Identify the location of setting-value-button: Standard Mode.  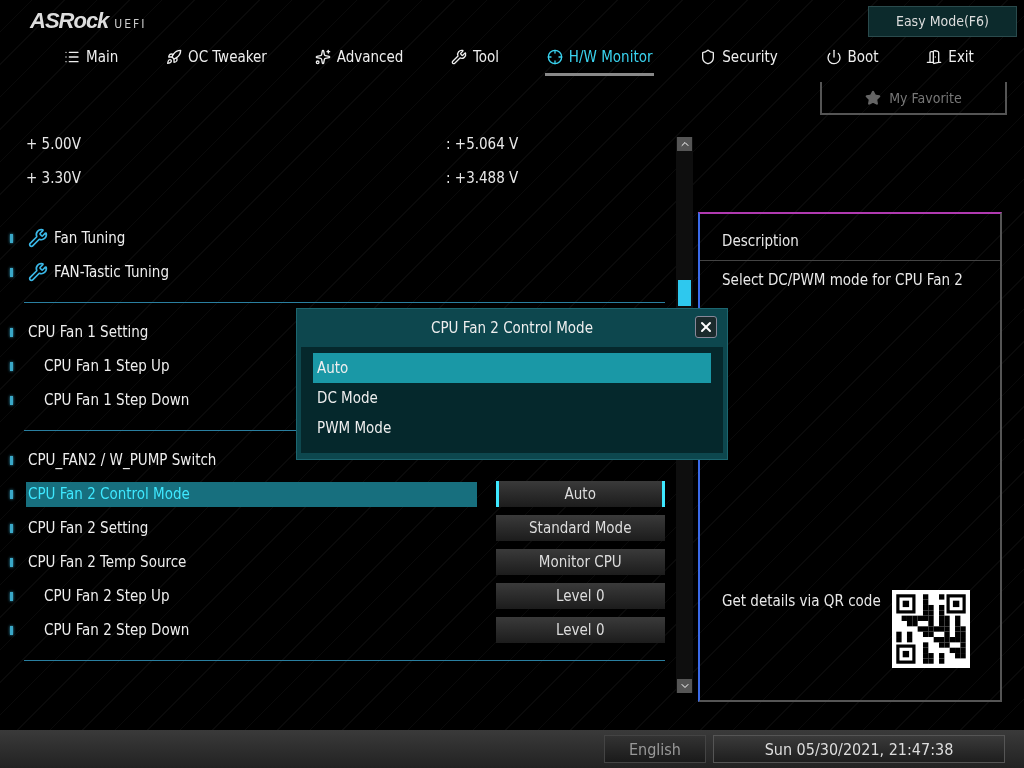
(580, 528).